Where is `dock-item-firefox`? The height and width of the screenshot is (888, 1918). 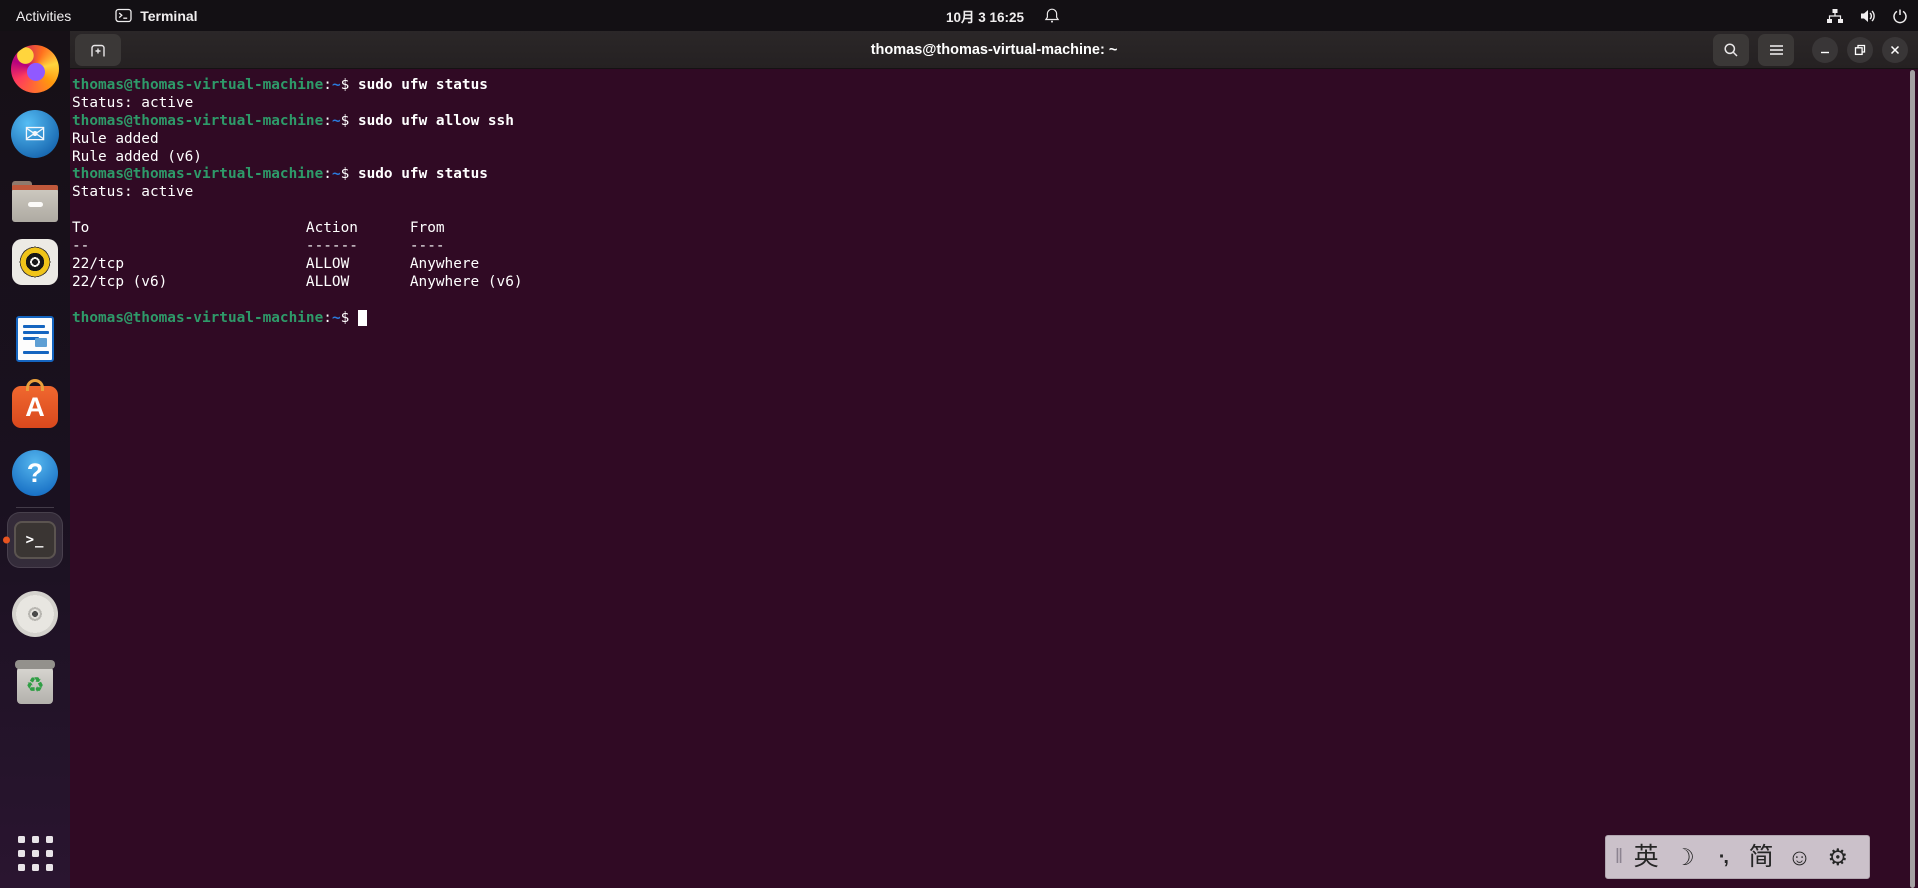 dock-item-firefox is located at coordinates (35, 69).